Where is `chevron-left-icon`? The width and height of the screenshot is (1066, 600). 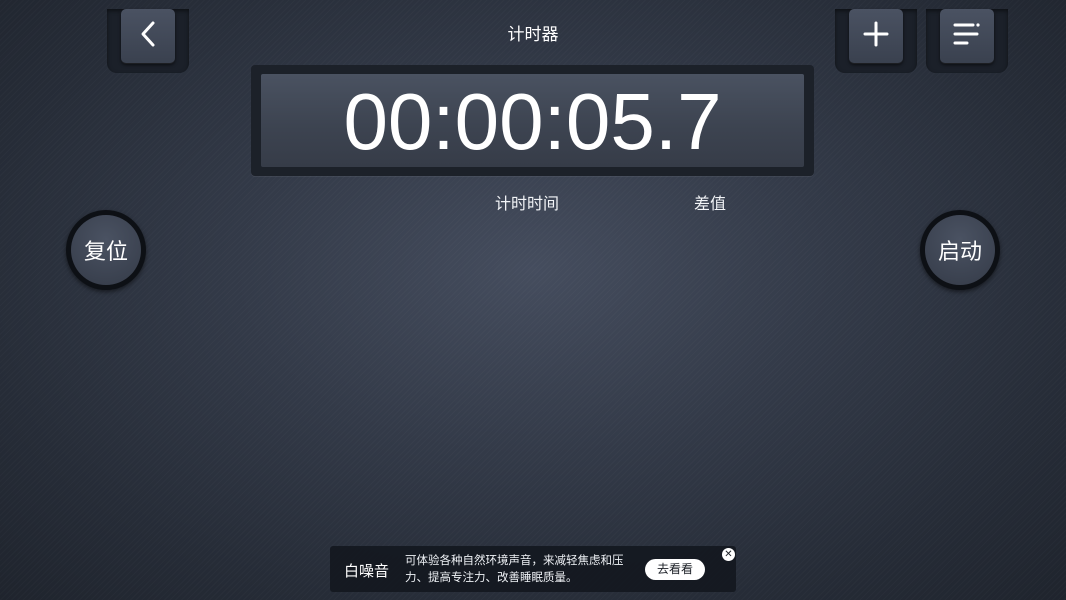 chevron-left-icon is located at coordinates (148, 36).